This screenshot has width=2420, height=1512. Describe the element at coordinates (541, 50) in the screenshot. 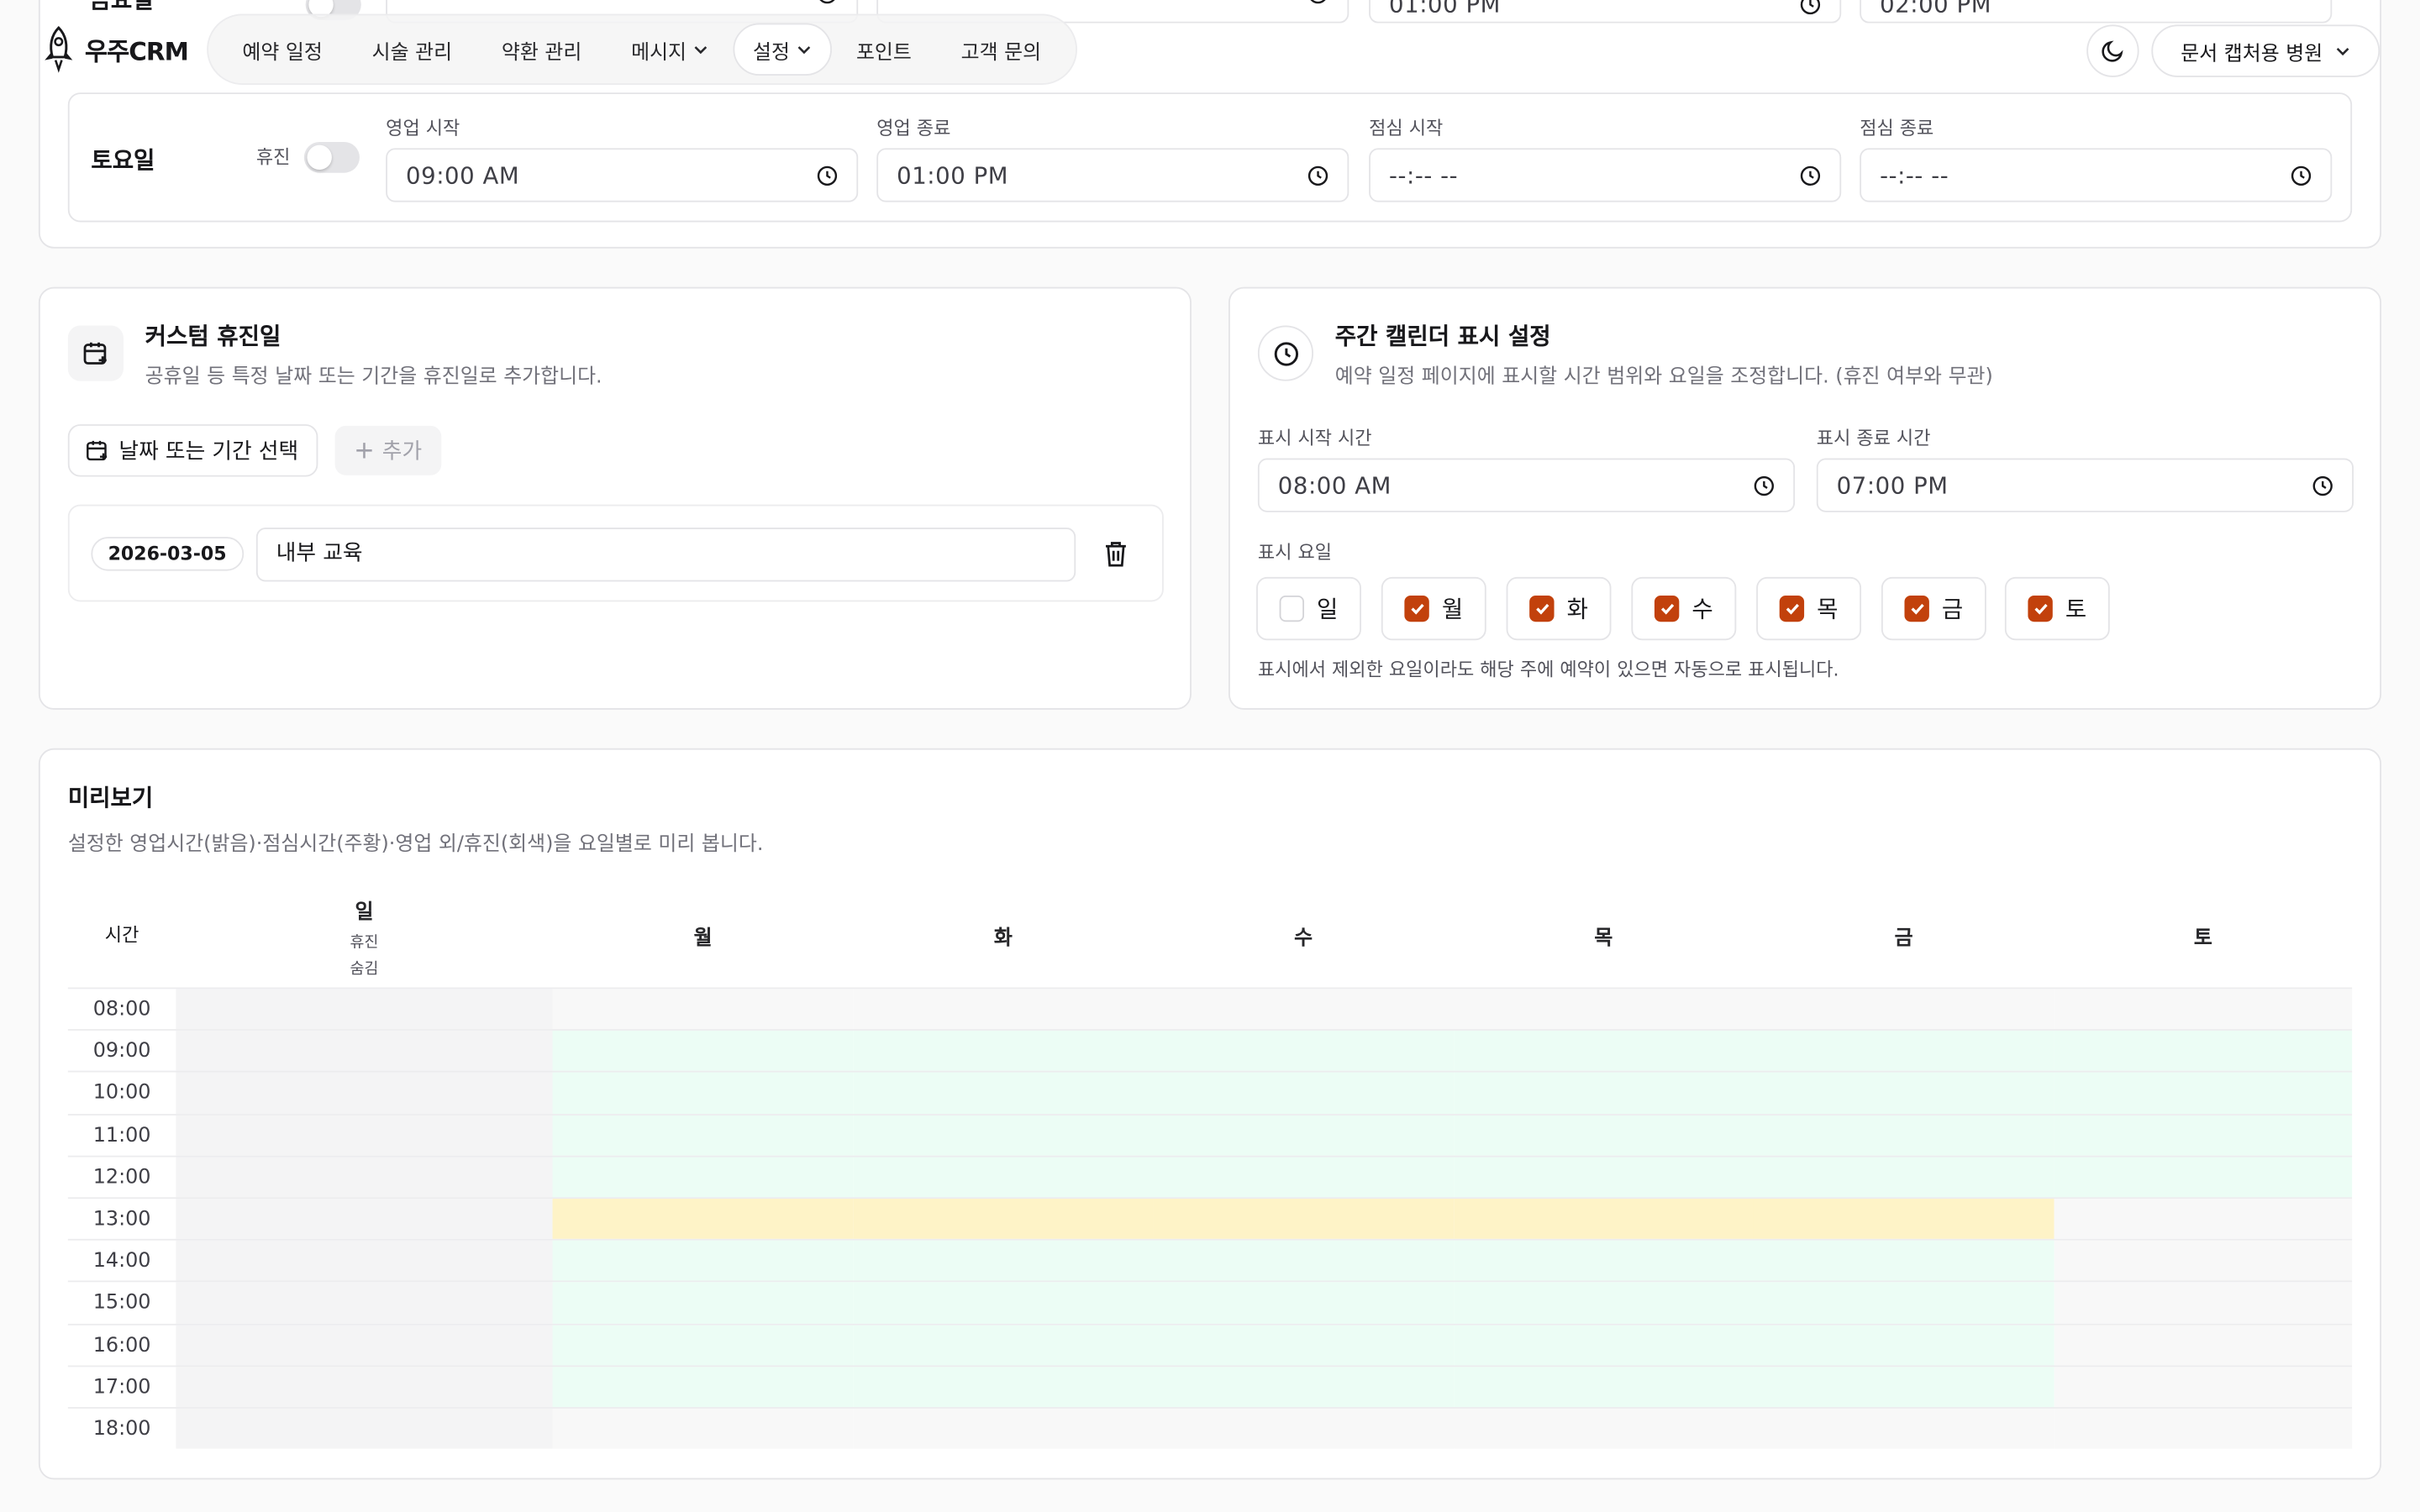

I see `nav-prescriptions: 약환 관리` at that location.